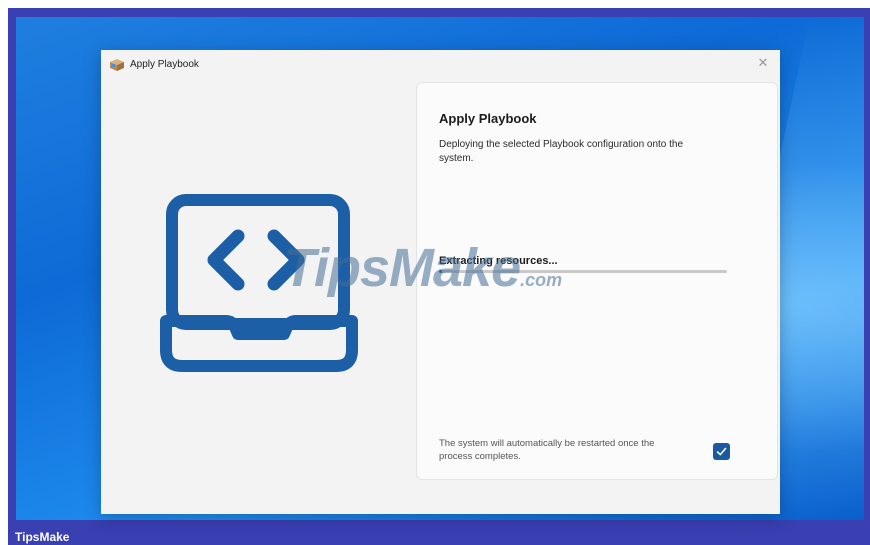  I want to click on window-title: Apply Playbook, so click(164, 64).